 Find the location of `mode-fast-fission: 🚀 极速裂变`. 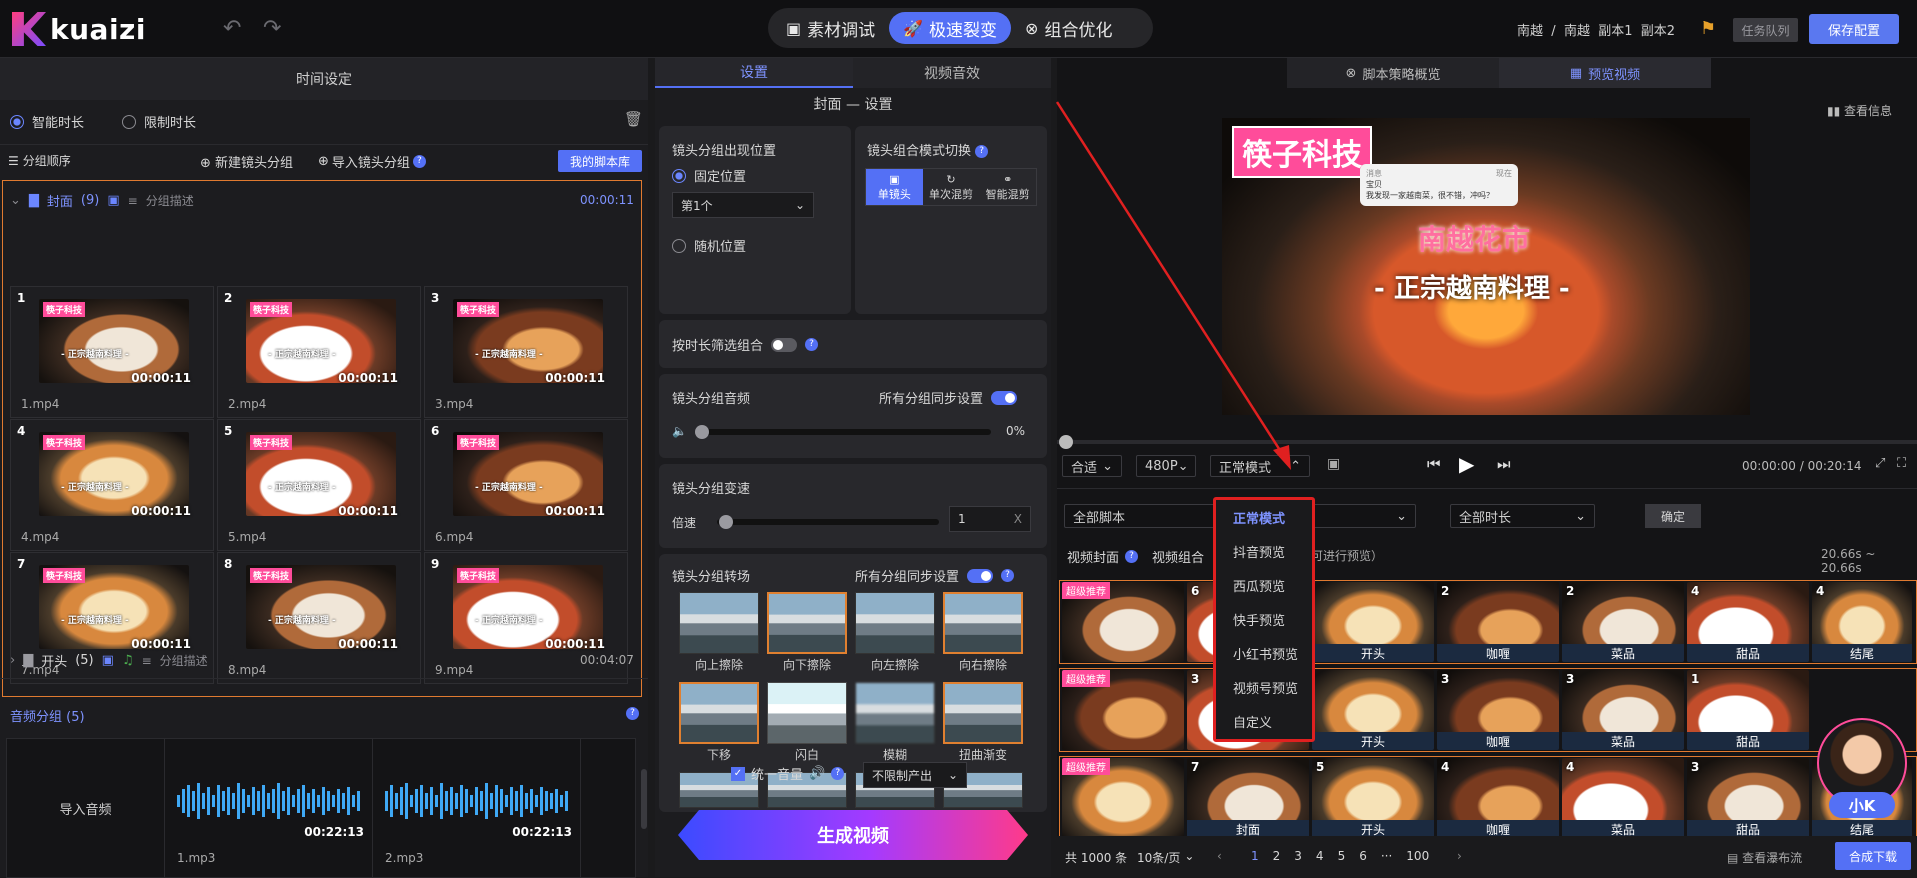

mode-fast-fission: 🚀 极速裂变 is located at coordinates (950, 28).